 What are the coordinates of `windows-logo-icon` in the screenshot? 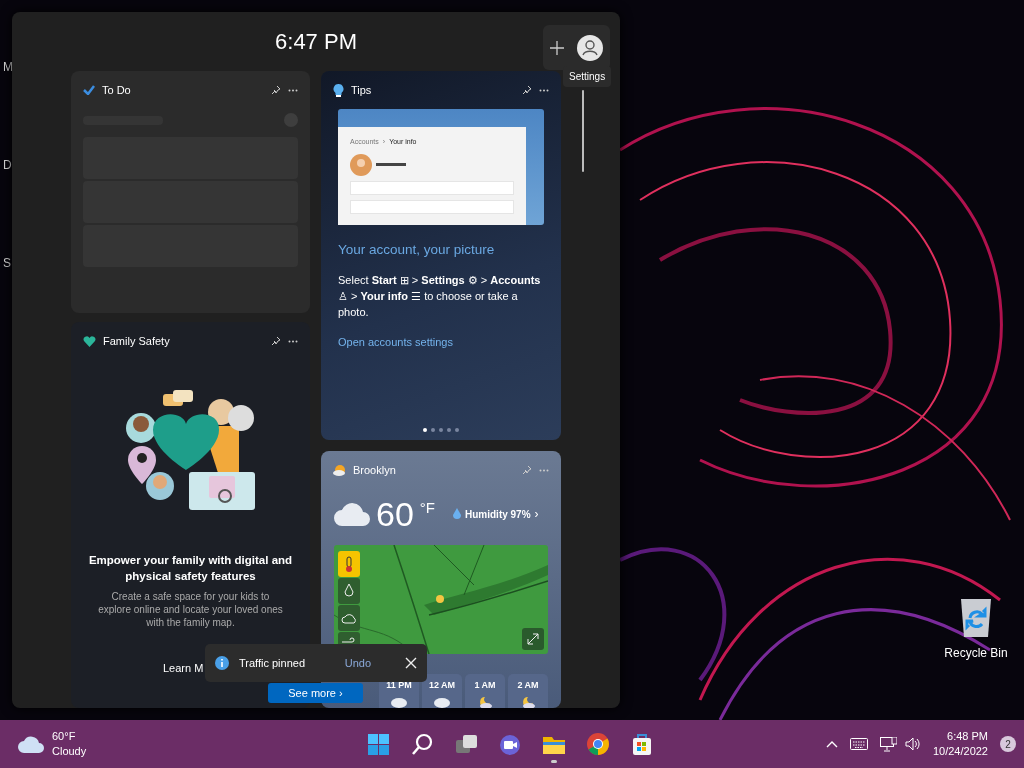 It's located at (378, 744).